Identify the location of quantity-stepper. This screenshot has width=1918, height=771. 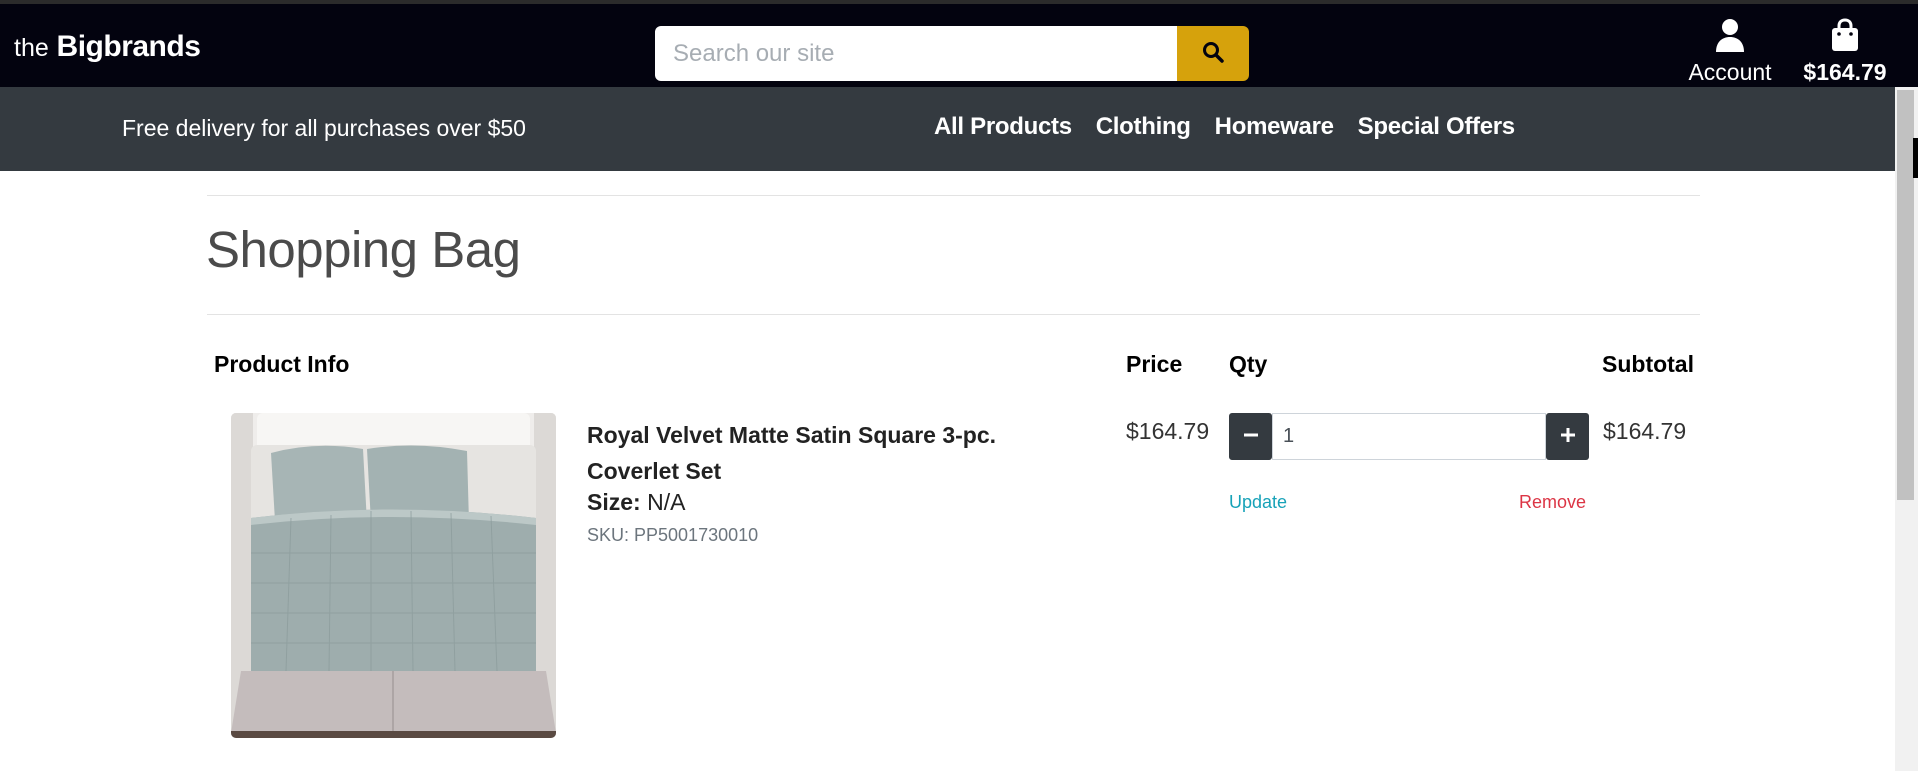
(1409, 436).